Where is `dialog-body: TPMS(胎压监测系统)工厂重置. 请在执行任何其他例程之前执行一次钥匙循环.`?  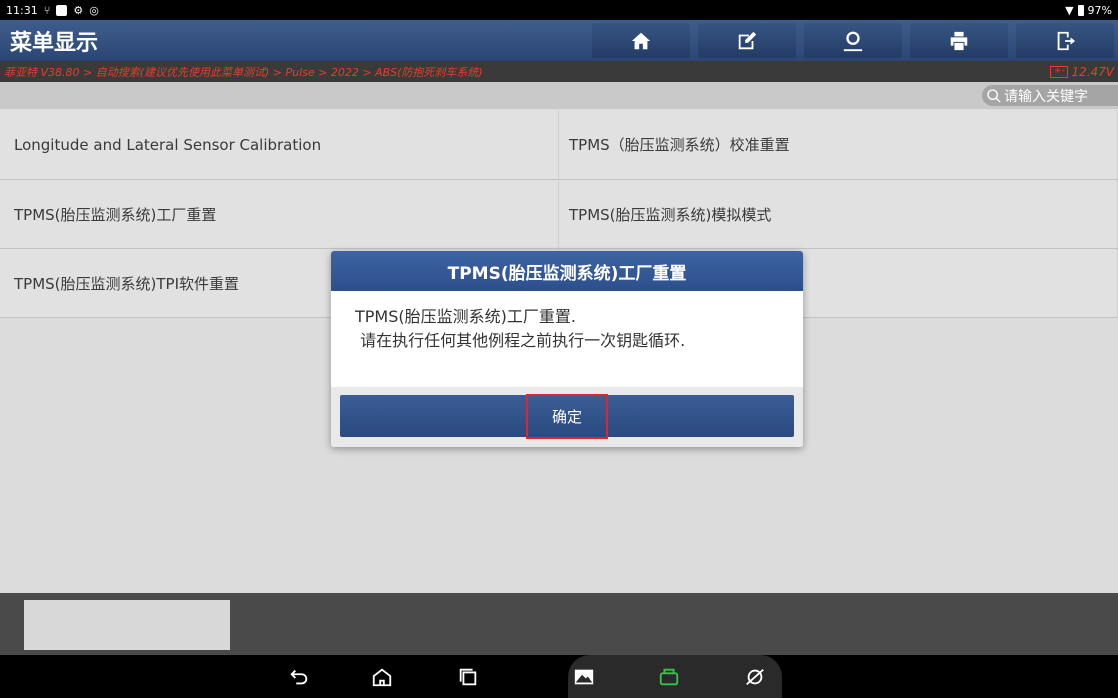
dialog-body: TPMS(胎压监测系统)工厂重置. 请在执行任何其他例程之前执行一次钥匙循环. is located at coordinates (567, 339).